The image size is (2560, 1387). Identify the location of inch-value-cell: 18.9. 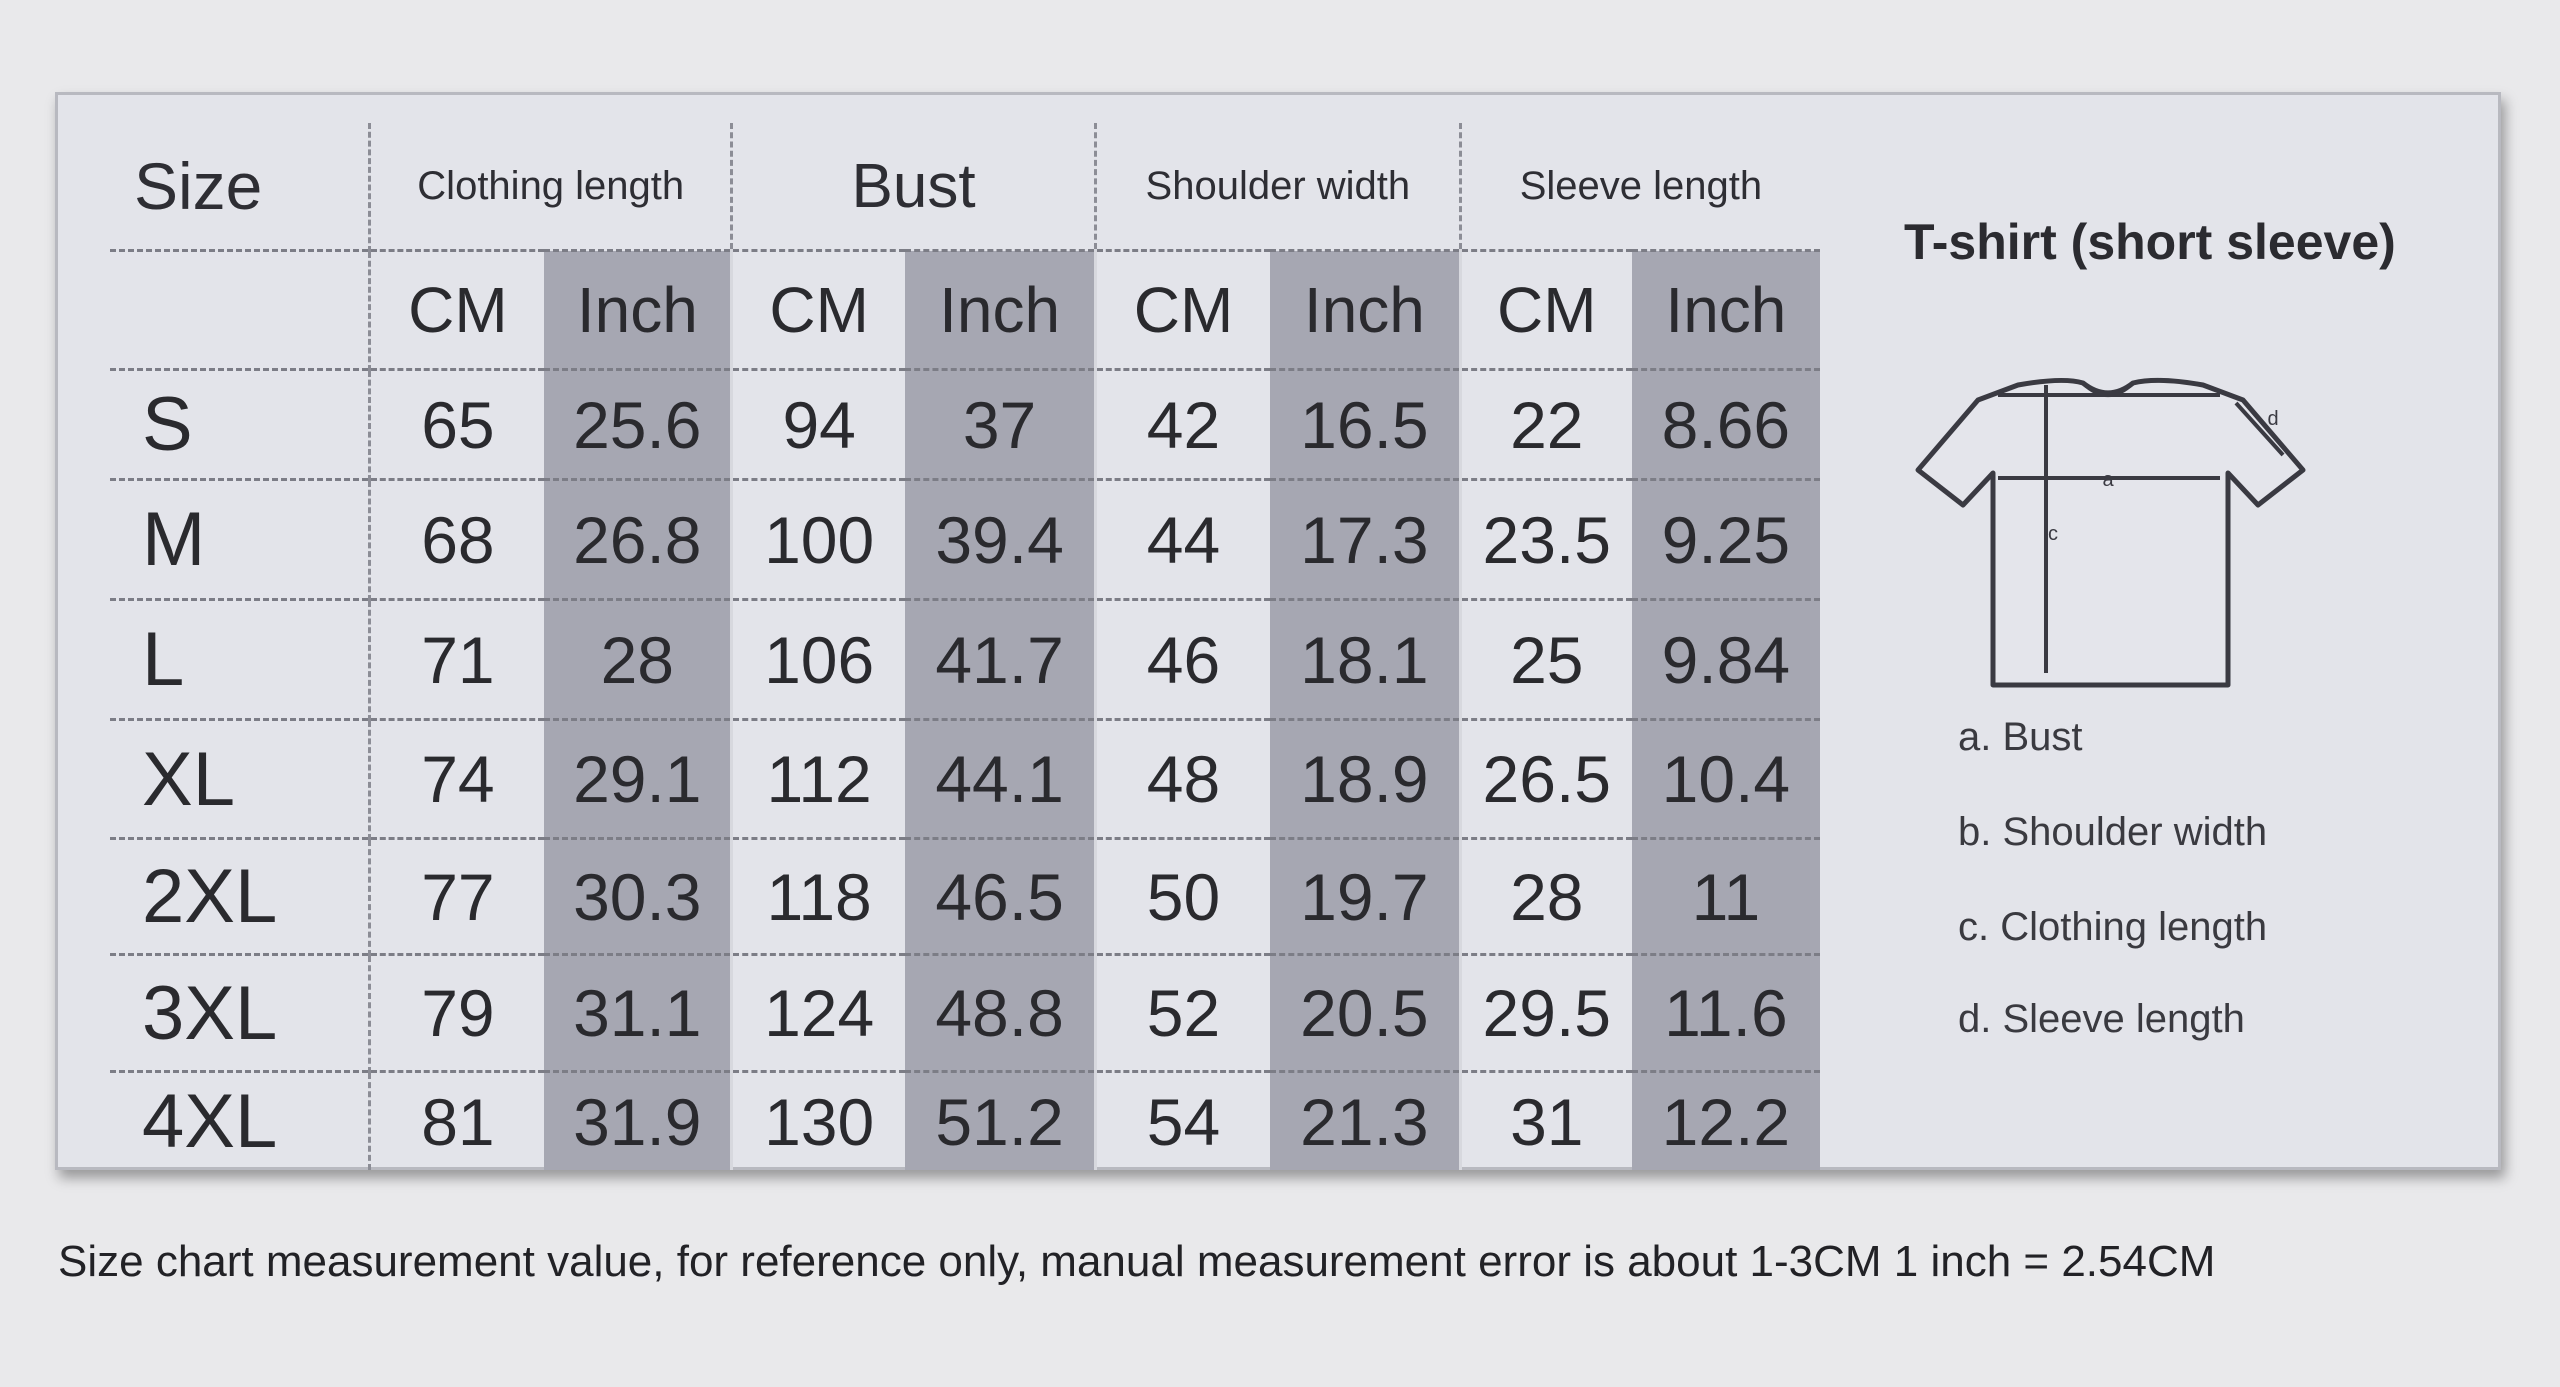
(1365, 778).